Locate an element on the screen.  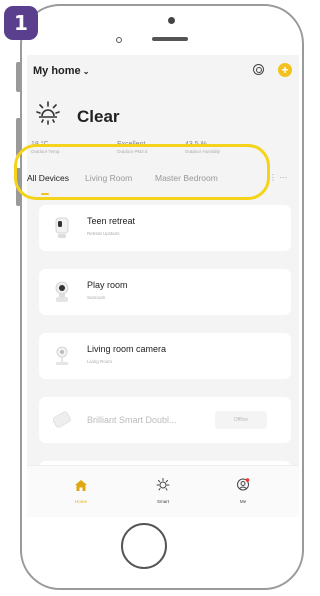
weather-condition: Clear is located at coordinates (98, 116).